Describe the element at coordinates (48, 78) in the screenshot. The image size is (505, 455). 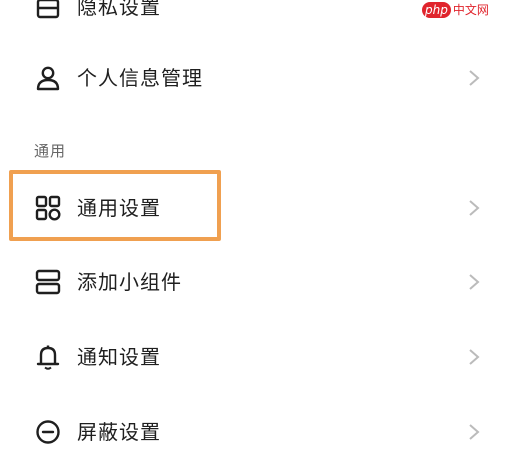
I see `user-icon` at that location.